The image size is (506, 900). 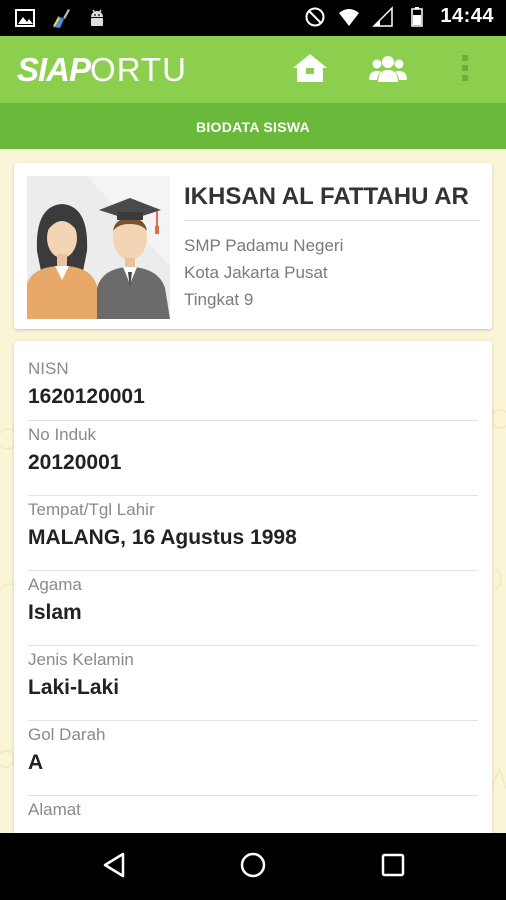 What do you see at coordinates (417, 17) in the screenshot?
I see `battery-icon` at bounding box center [417, 17].